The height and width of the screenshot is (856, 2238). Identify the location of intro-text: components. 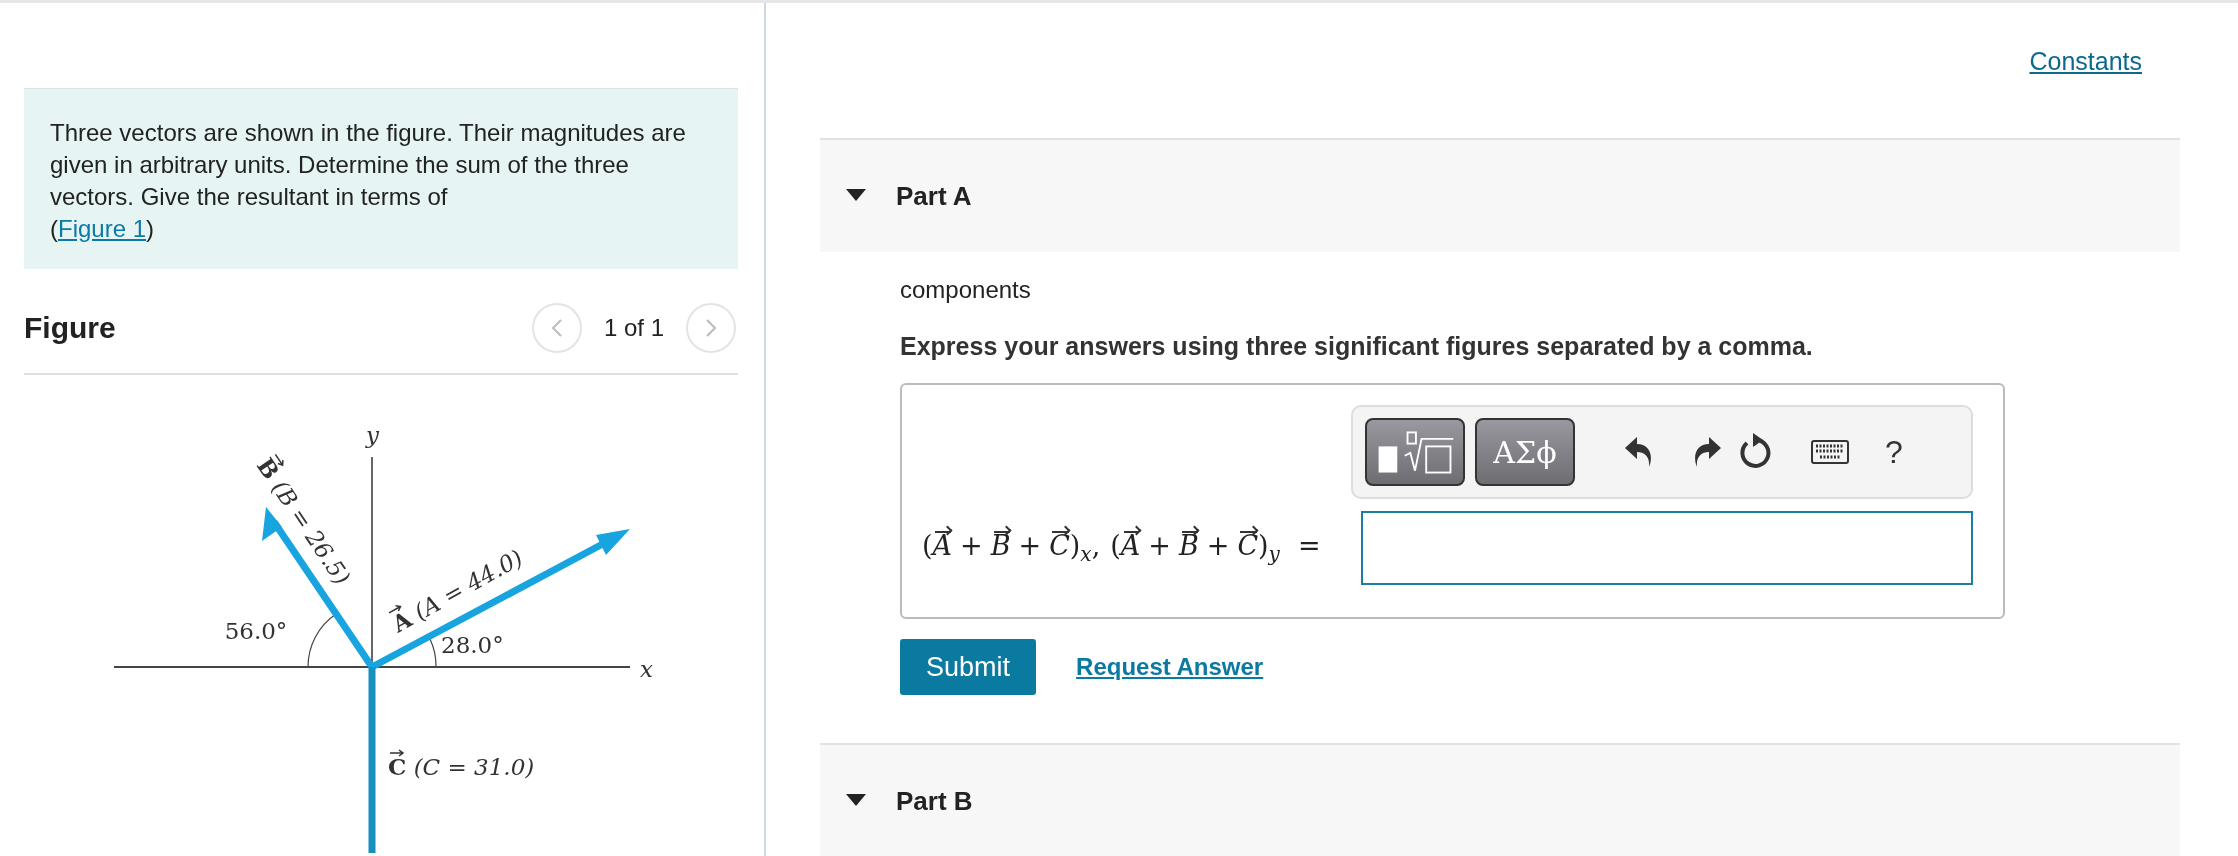
(966, 290).